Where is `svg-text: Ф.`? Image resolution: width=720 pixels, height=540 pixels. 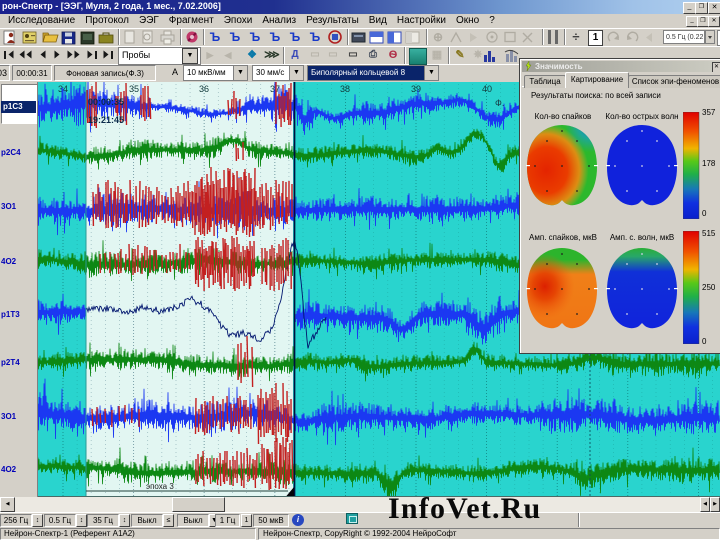 svg-text: Ф. is located at coordinates (499, 103).